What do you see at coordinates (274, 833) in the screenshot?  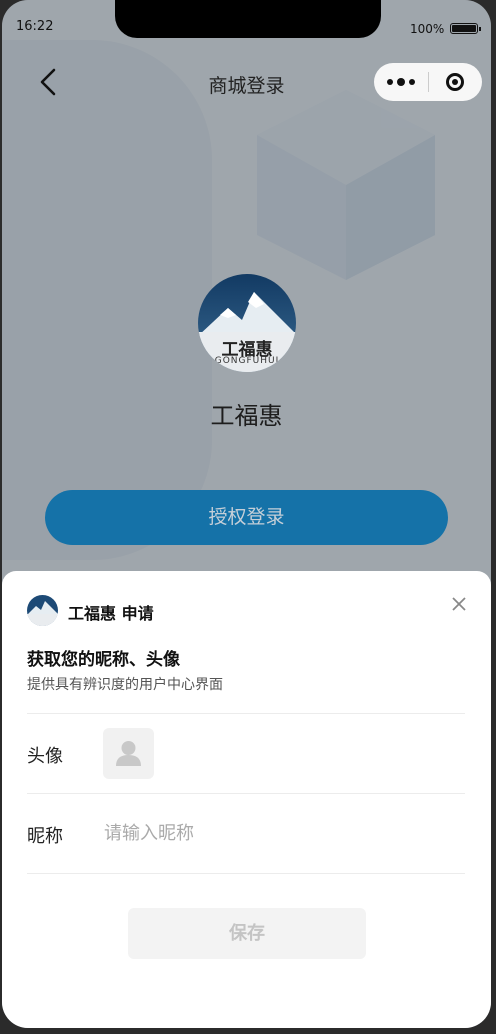 I see `nickname-input` at bounding box center [274, 833].